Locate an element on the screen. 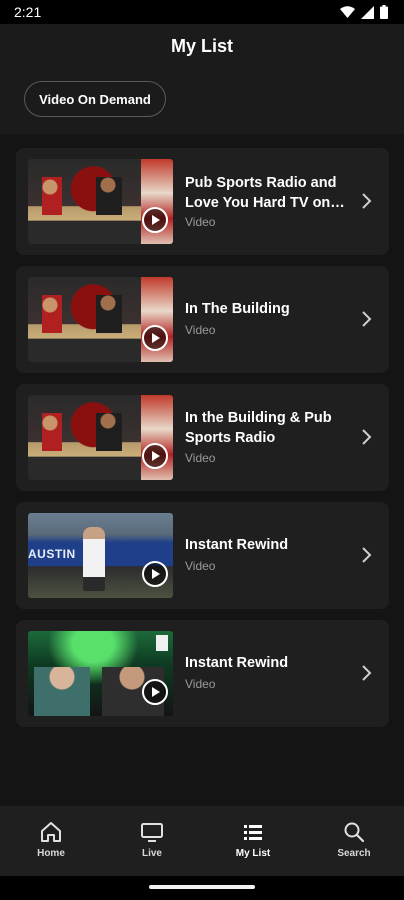  bottom-nav: Home Live My List Search is located at coordinates (202, 841).